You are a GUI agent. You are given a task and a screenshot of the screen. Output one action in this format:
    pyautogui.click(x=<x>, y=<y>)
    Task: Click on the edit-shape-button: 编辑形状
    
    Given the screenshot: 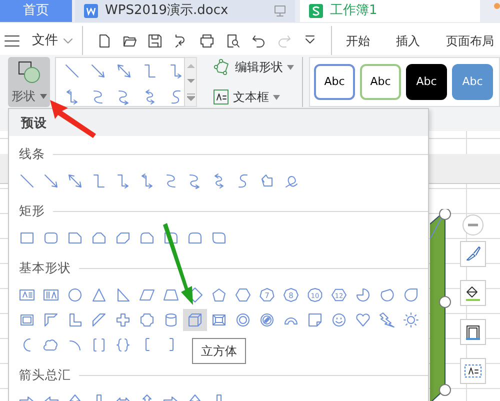 What is the action you would take?
    pyautogui.click(x=253, y=67)
    